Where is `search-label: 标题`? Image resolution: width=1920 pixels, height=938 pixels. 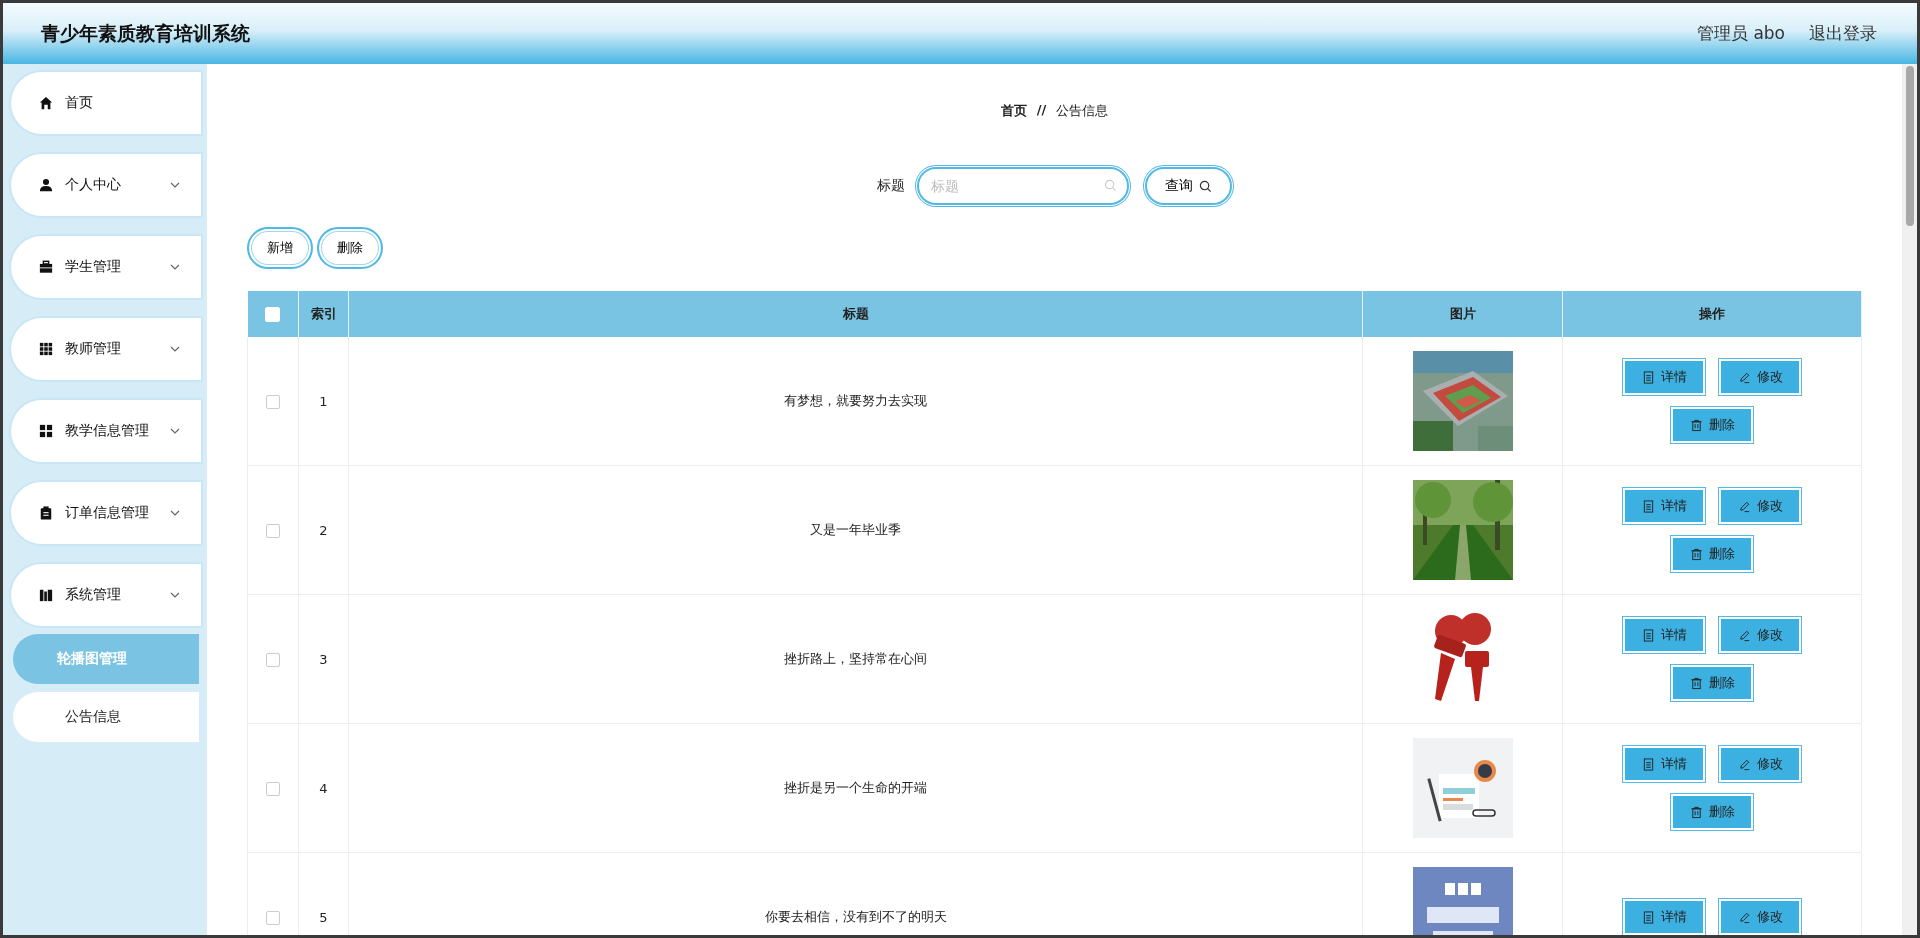 search-label: 标题 is located at coordinates (891, 186).